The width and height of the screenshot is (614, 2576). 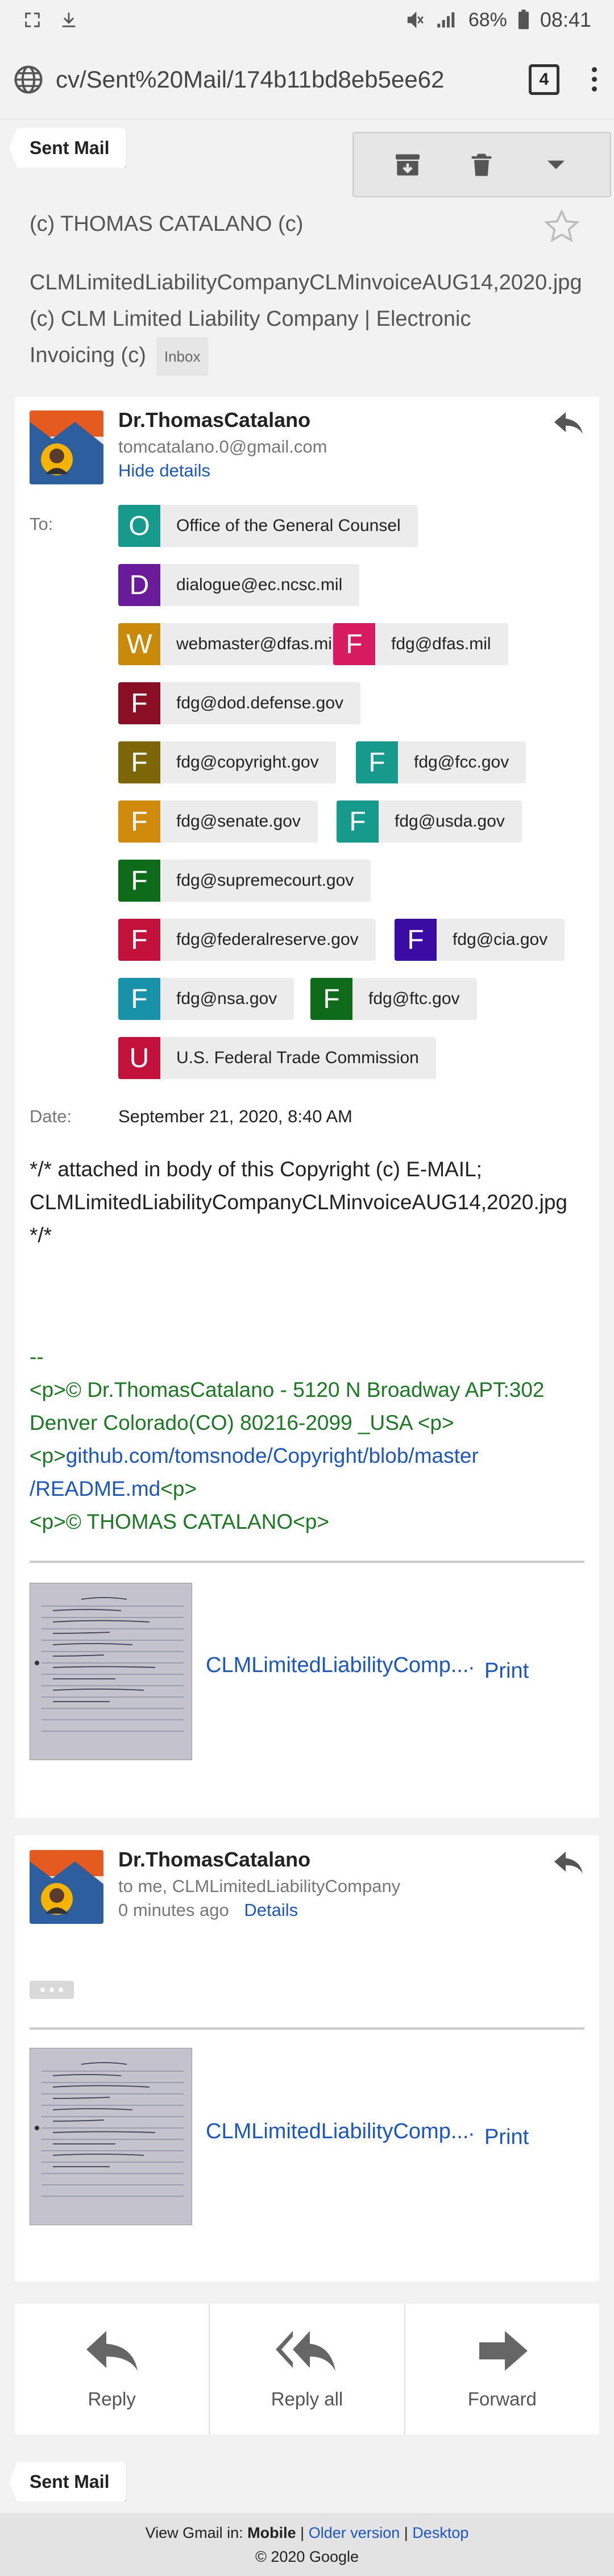 What do you see at coordinates (544, 79) in the screenshot?
I see `tab-switcher-button: 4` at bounding box center [544, 79].